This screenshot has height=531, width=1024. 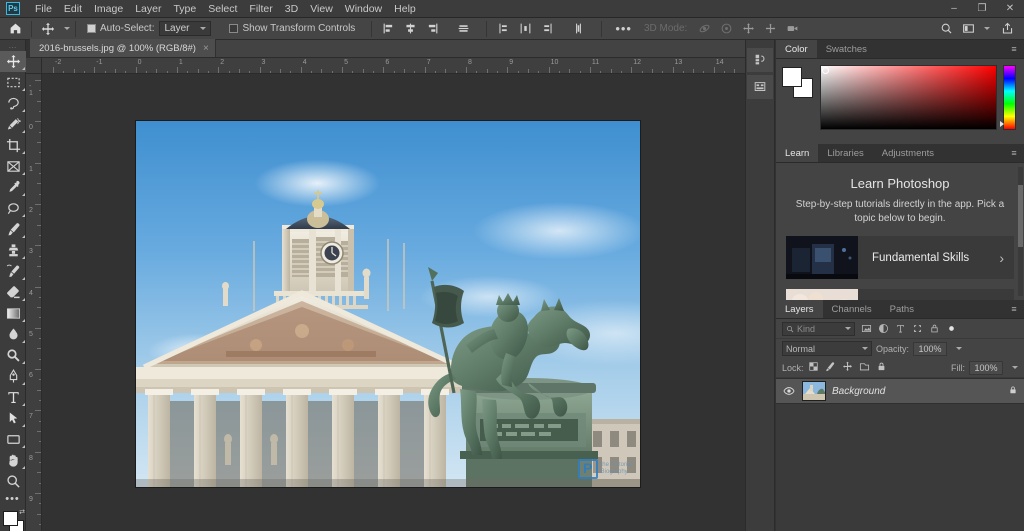 I want to click on learn-card-fix-a-photo: Fix a photo ›, so click(x=900, y=294).